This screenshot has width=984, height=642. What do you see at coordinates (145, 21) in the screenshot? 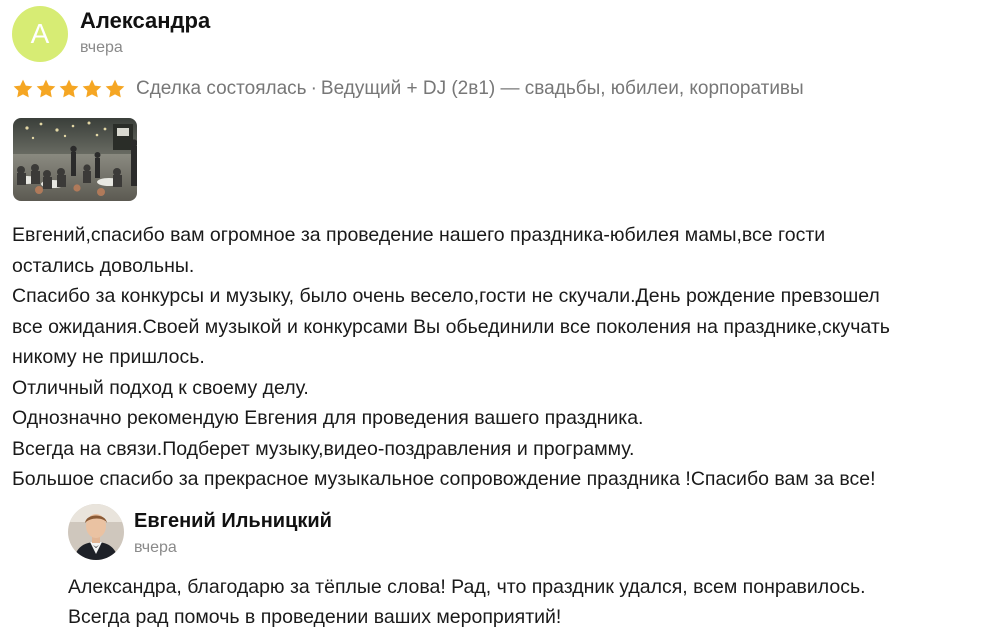
I see `author-name: Александра` at bounding box center [145, 21].